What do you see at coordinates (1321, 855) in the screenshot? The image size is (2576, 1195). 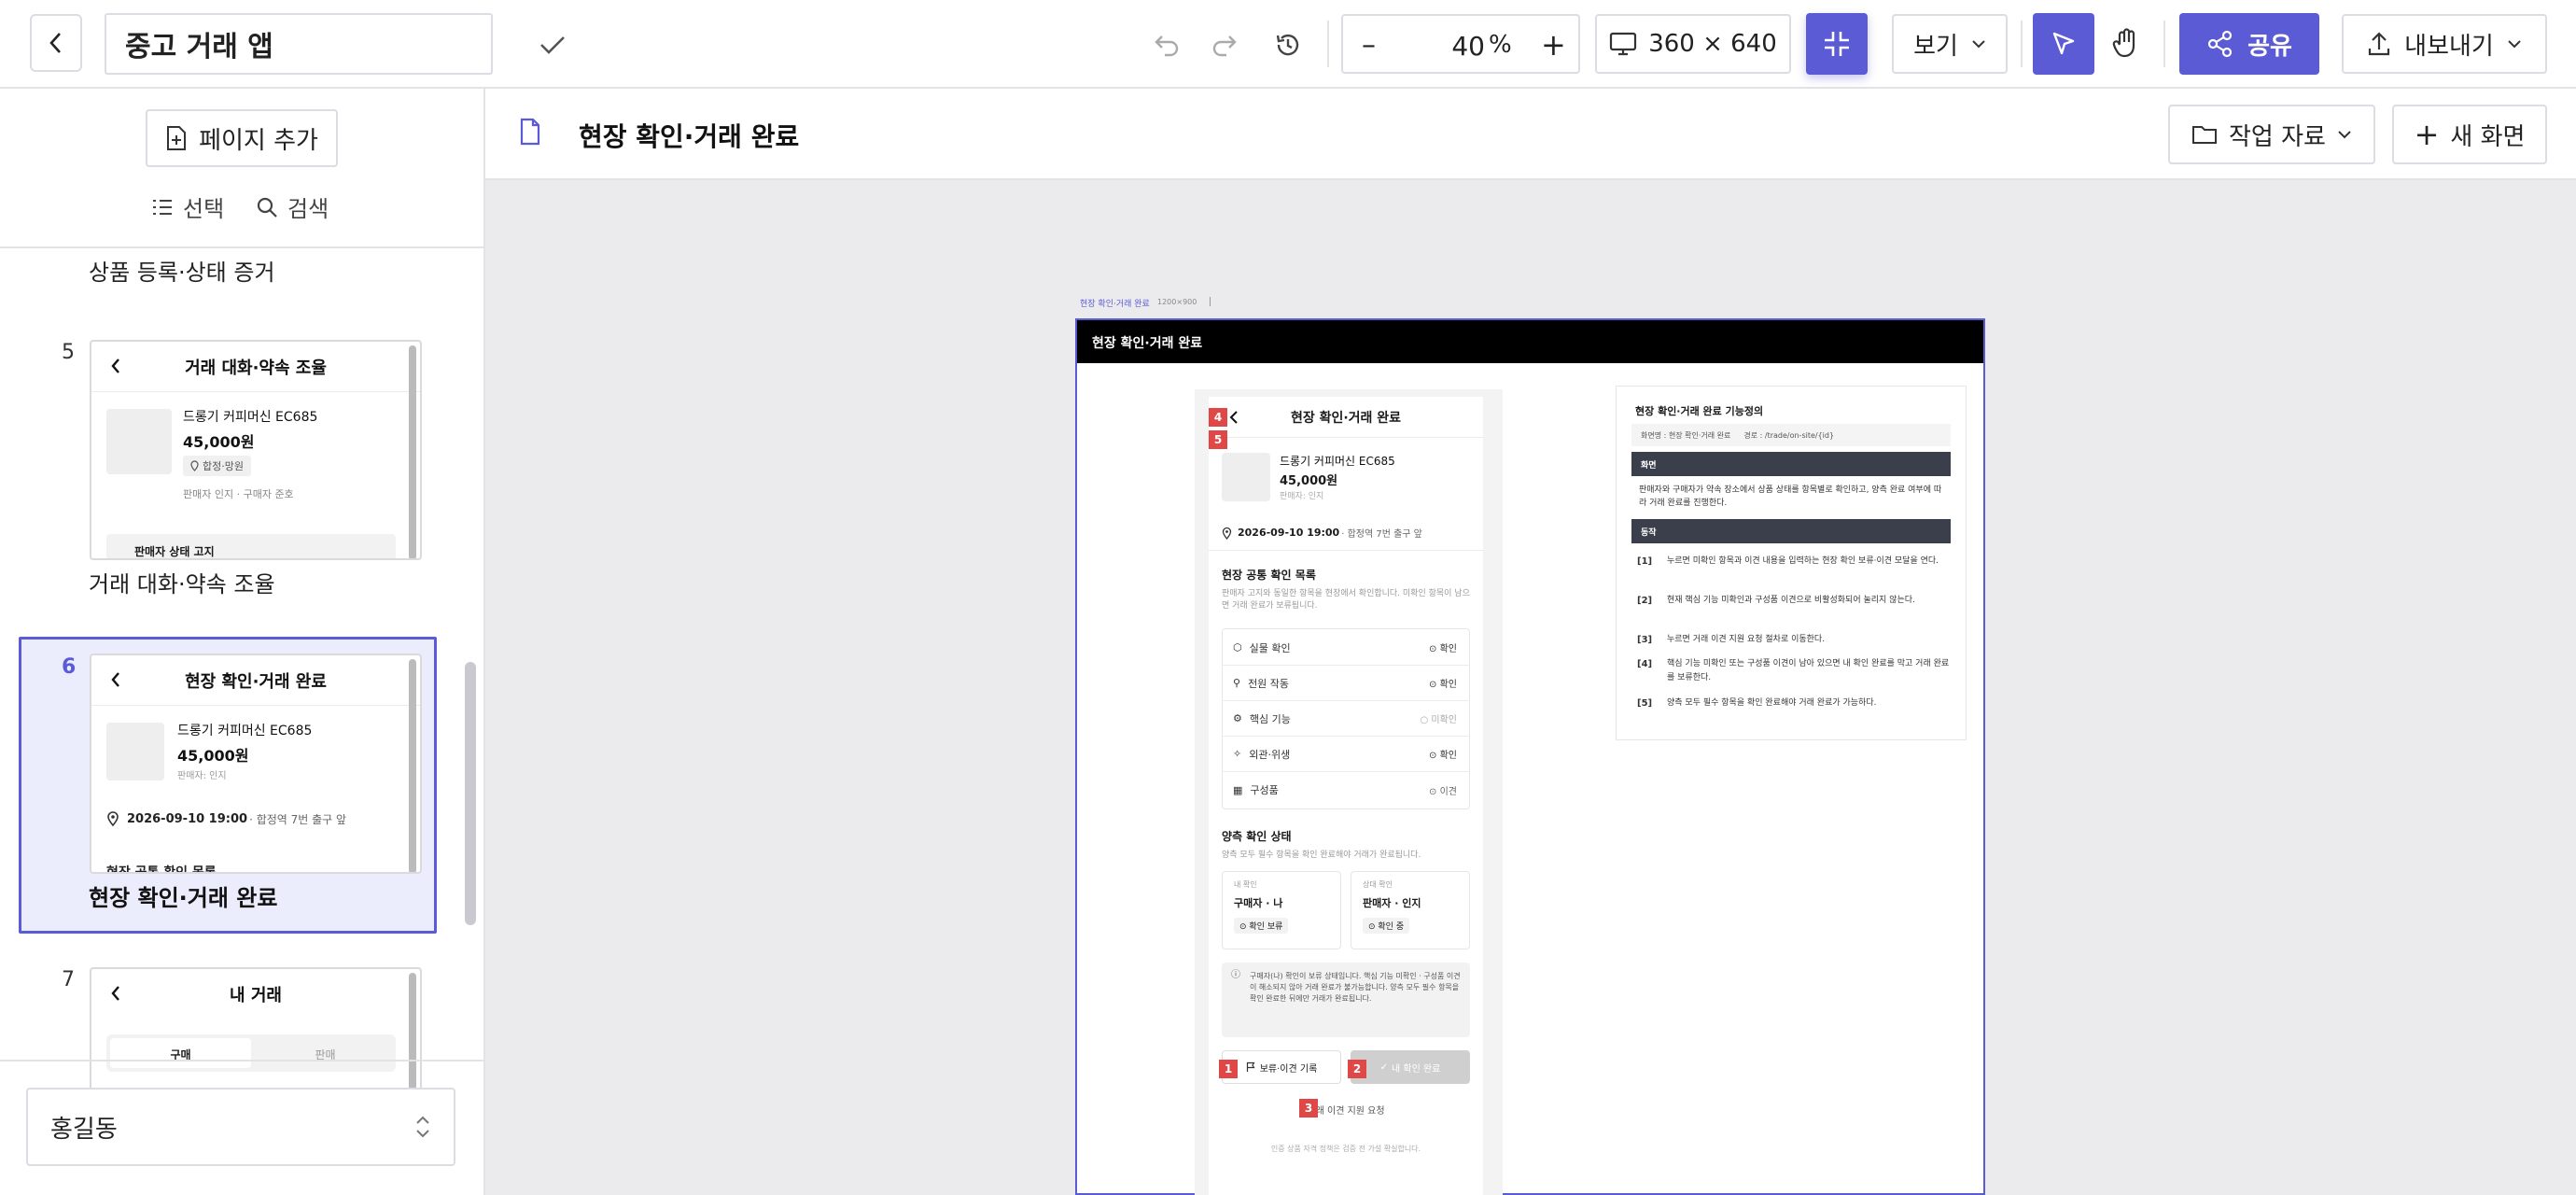 I see `section-desc: 양측 모두 필수 항목을 확인 완료해야 거래가 완료됩니다.` at bounding box center [1321, 855].